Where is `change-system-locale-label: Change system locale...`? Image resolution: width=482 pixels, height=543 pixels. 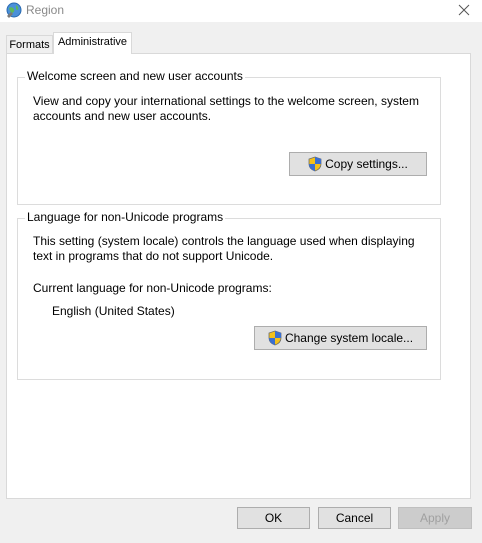
change-system-locale-label: Change system locale... is located at coordinates (349, 338).